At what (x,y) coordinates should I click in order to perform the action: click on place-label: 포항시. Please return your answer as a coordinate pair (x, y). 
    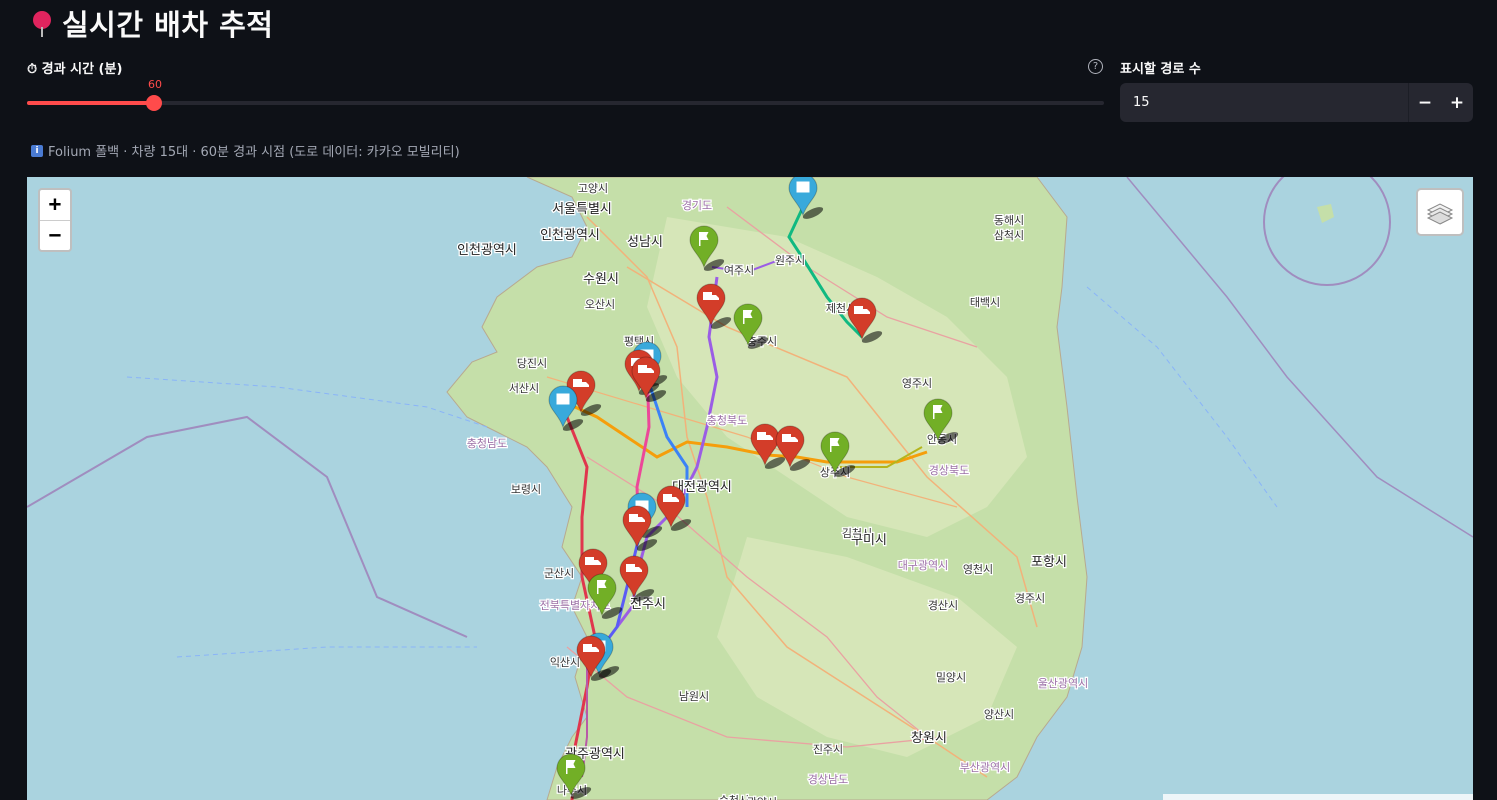
    Looking at the image, I should click on (1049, 561).